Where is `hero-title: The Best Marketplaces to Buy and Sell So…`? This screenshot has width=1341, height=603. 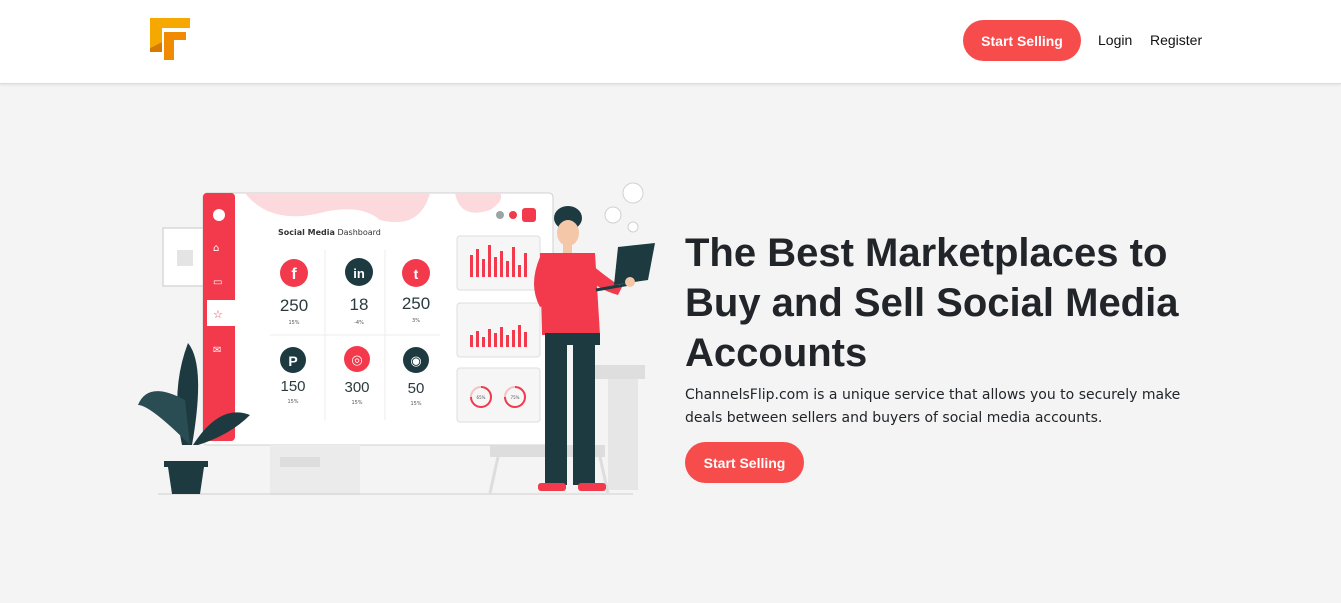 hero-title: The Best Marketplaces to Buy and Sell So… is located at coordinates (932, 303).